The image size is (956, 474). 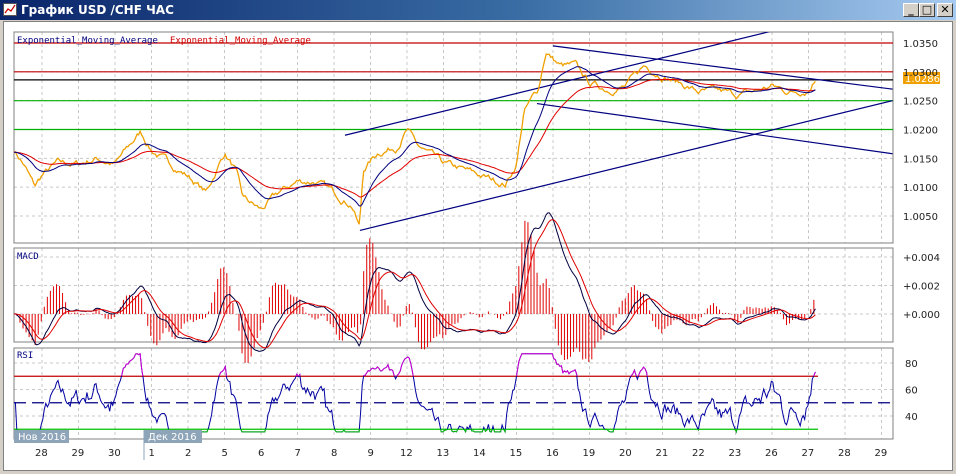 I want to click on rsi-tick-label: 40, so click(x=911, y=417).